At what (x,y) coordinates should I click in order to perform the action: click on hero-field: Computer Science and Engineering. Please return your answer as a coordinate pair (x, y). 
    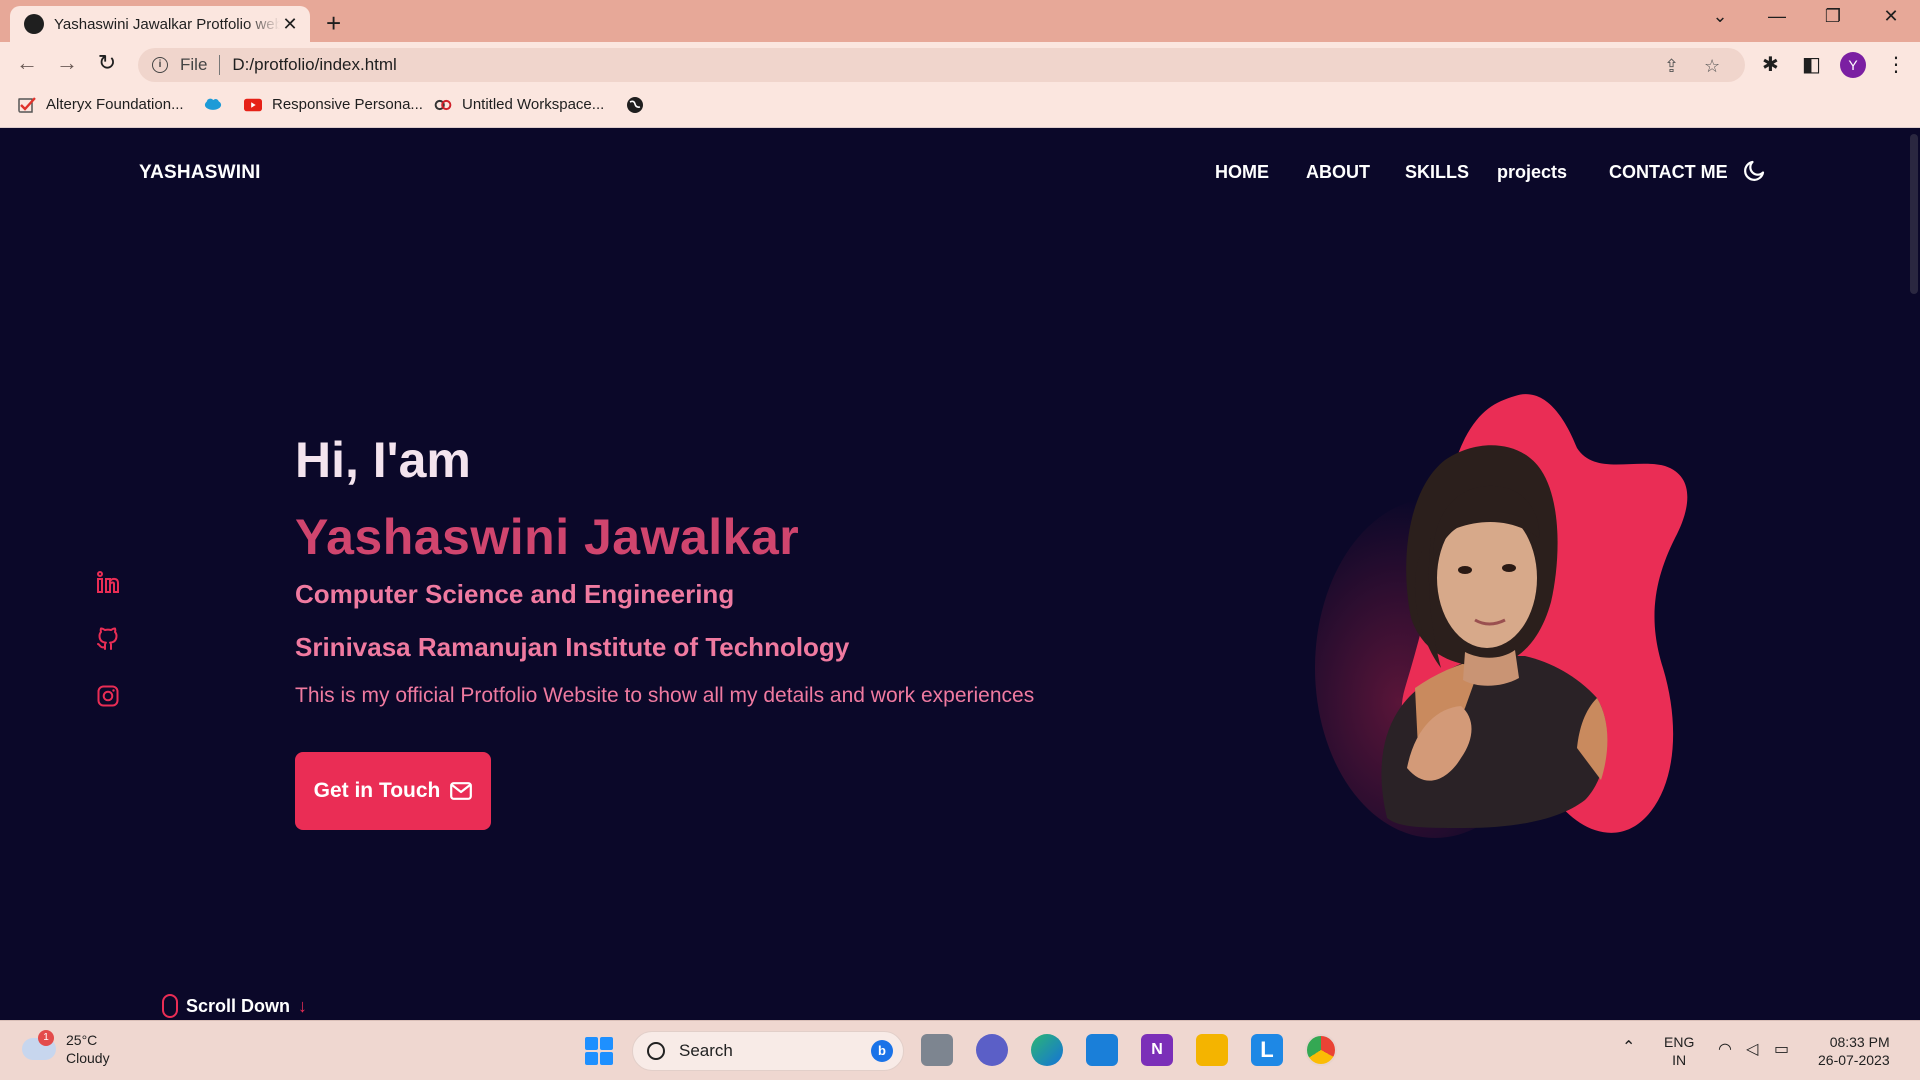
    Looking at the image, I should click on (515, 594).